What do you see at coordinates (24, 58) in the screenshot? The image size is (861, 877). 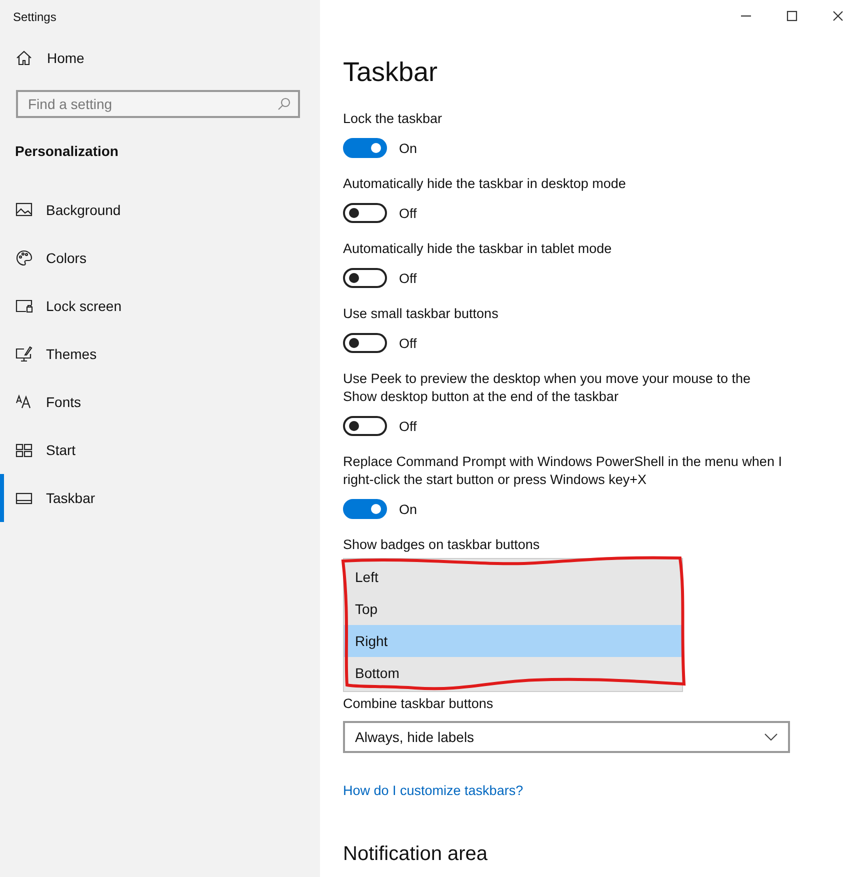 I see `home-icon` at bounding box center [24, 58].